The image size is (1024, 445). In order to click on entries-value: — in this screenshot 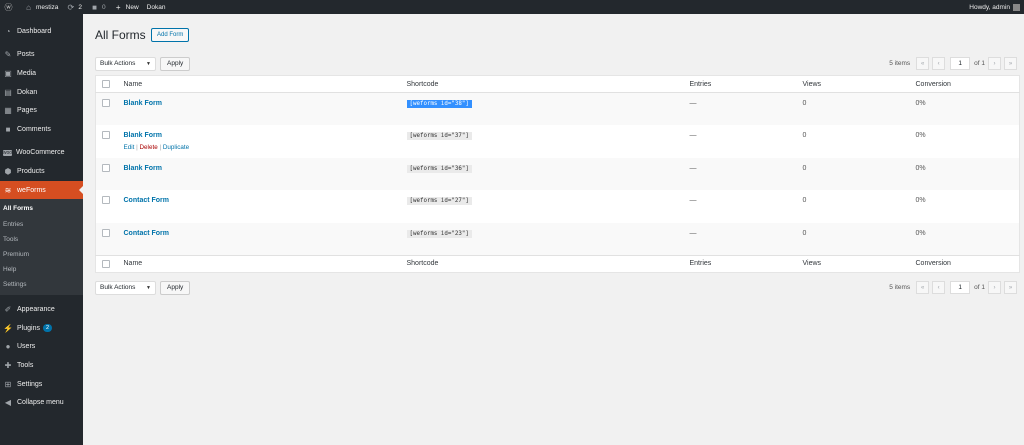, I will do `click(693, 200)`.